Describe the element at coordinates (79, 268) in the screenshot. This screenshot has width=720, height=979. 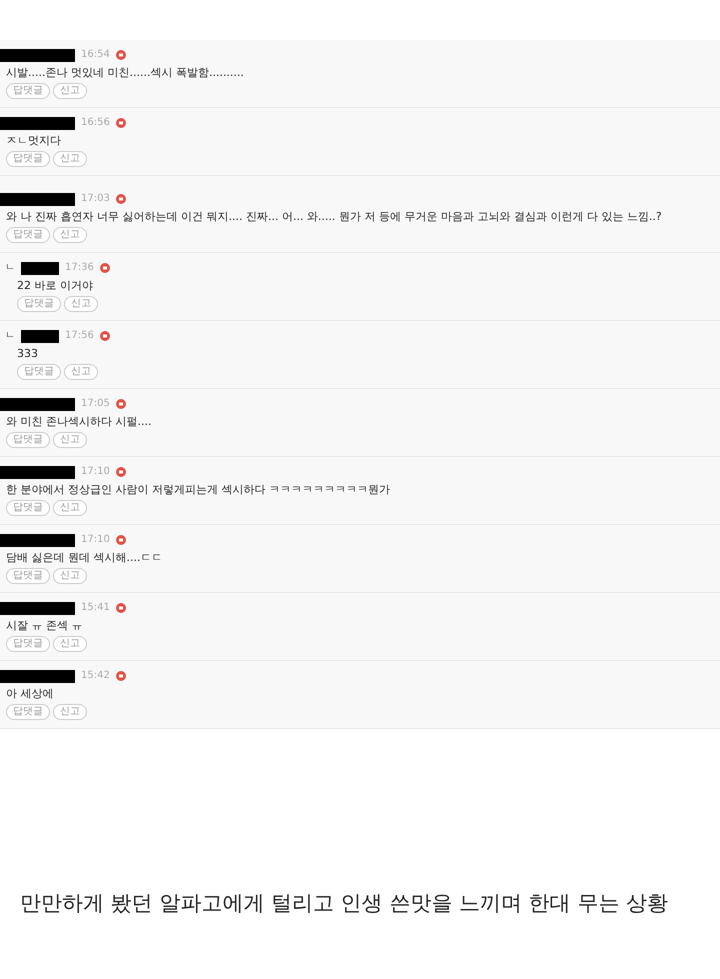
I see `comment-time: 17:36` at that location.